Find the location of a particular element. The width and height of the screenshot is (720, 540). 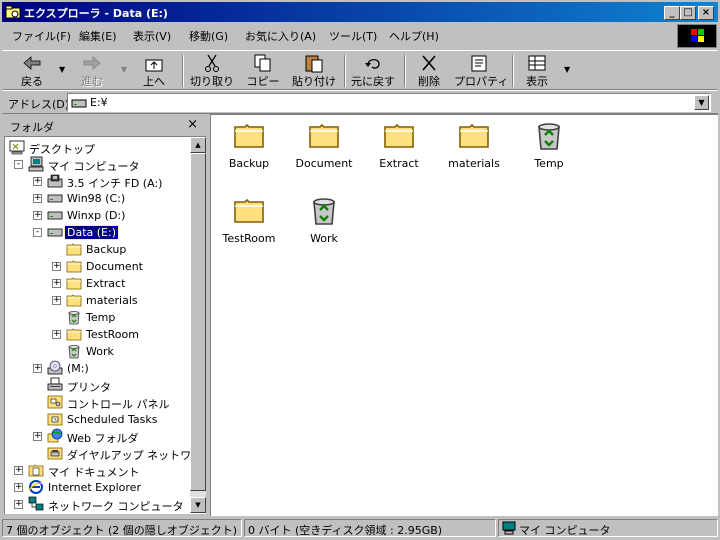

tree-item-label: (M:) is located at coordinates (78, 368).